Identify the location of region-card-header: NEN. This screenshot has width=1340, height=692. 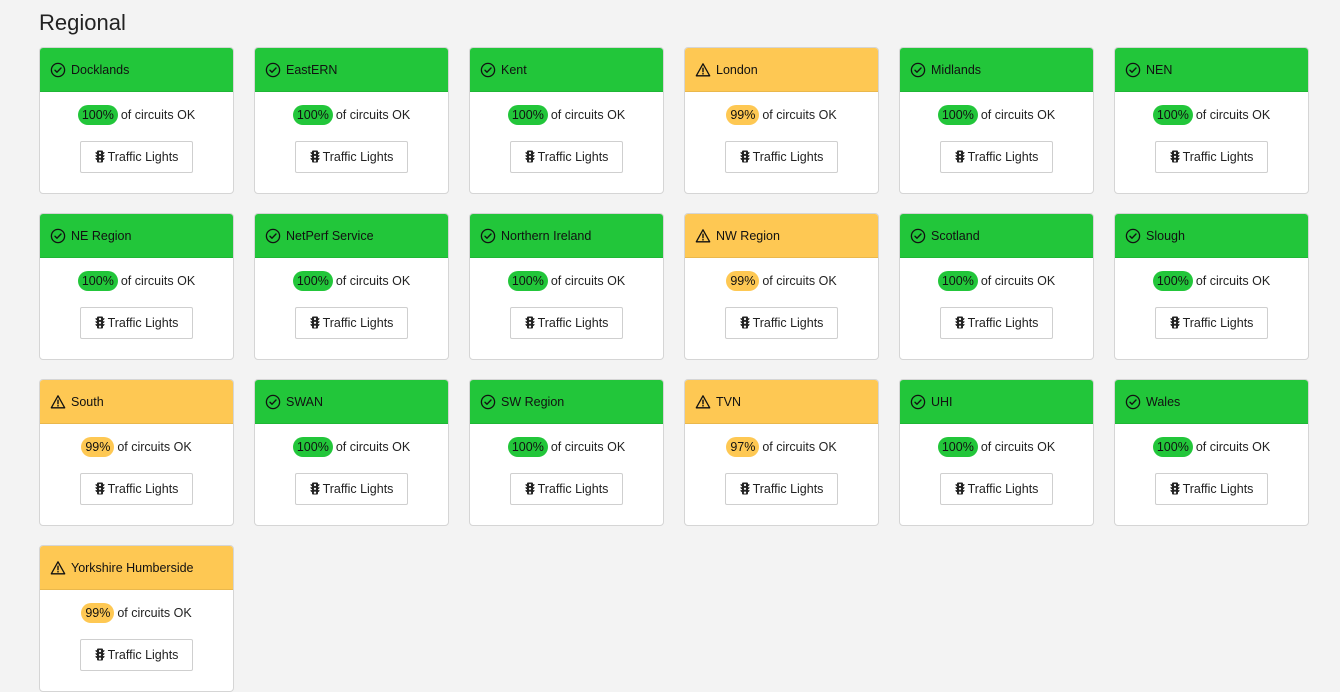
(1211, 70).